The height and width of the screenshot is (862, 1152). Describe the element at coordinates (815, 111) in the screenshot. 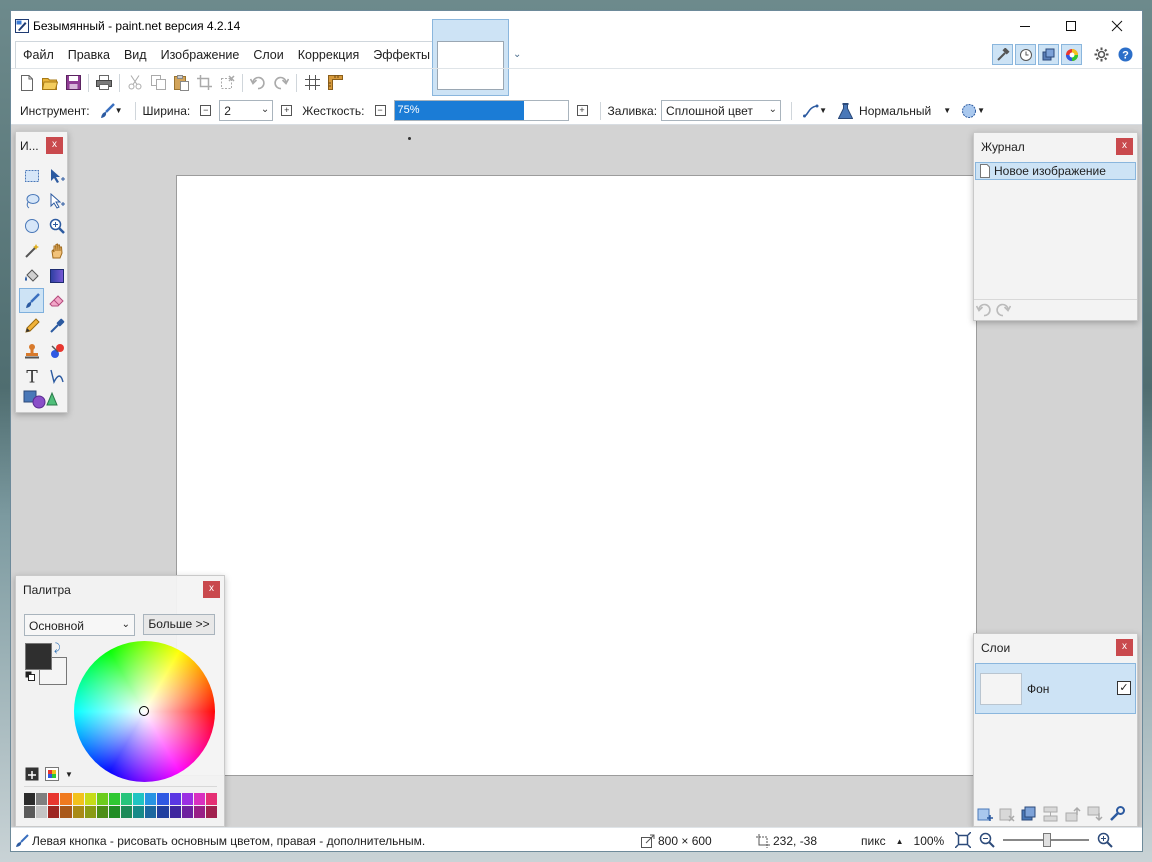

I see `antialiasing-button: ▼` at that location.